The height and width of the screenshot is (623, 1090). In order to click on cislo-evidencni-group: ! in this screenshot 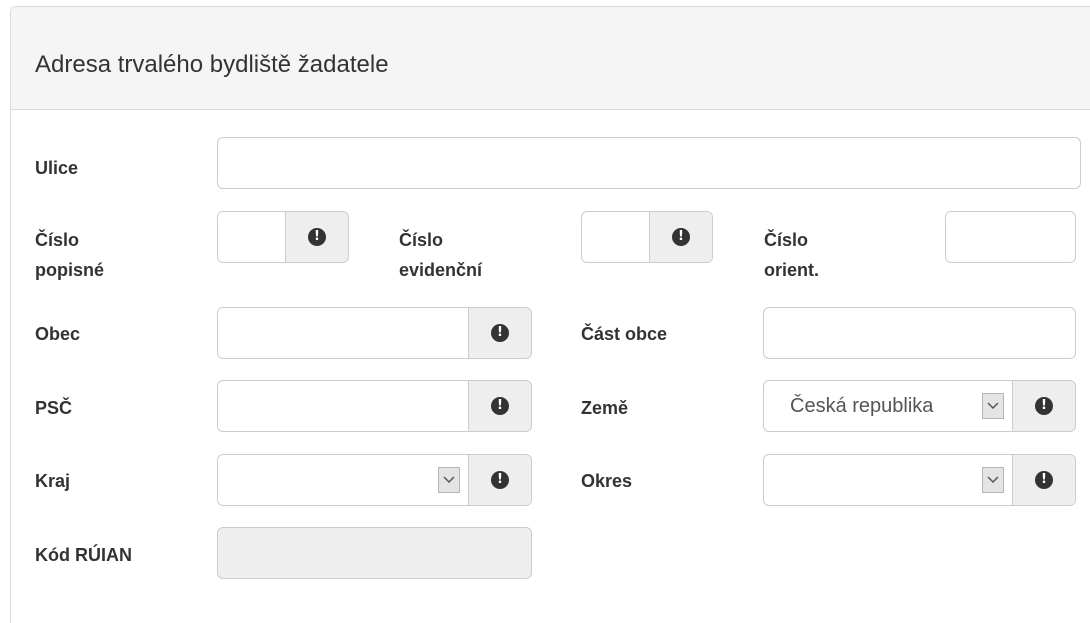, I will do `click(647, 237)`.